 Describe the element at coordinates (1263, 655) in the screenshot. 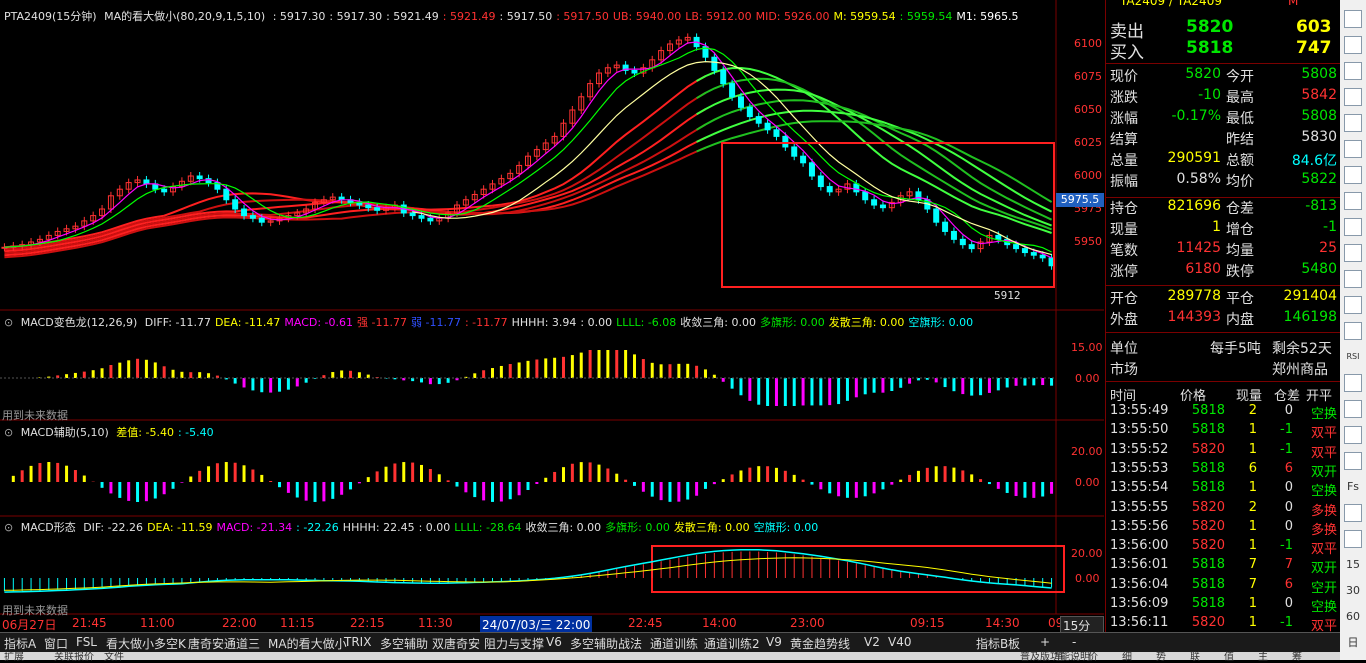

I see `strip-item: 主` at that location.